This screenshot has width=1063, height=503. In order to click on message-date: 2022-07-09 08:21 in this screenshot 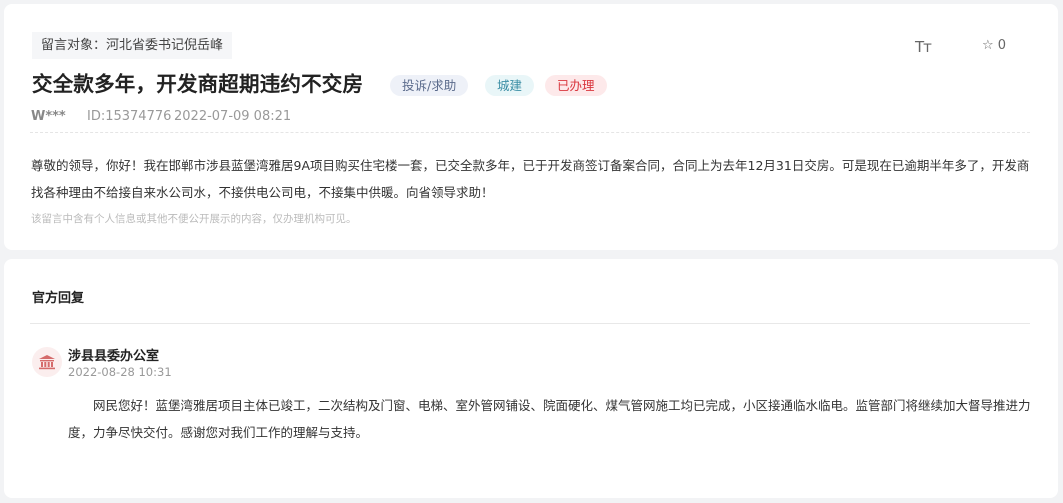, I will do `click(233, 116)`.